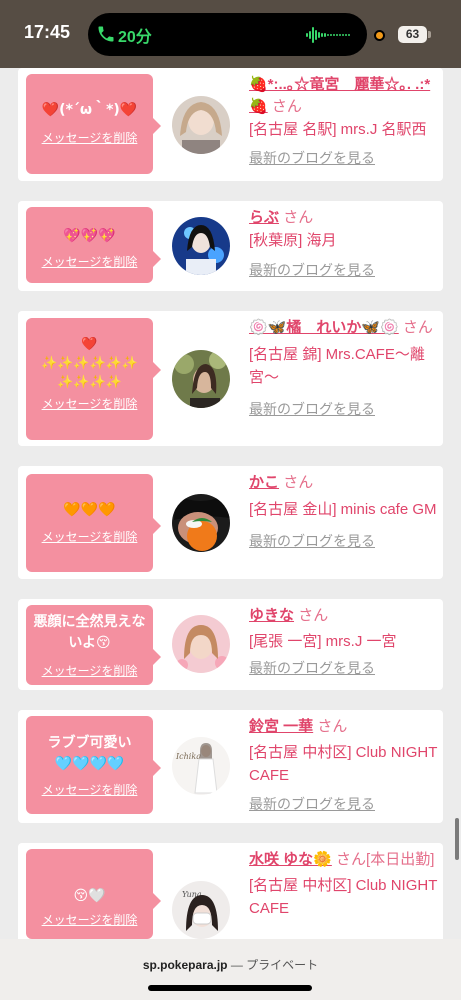 Image resolution: width=461 pixels, height=1000 pixels. What do you see at coordinates (89, 753) in the screenshot?
I see `message-text: ラブブ可愛い🩵🩵🩵🩵` at bounding box center [89, 753].